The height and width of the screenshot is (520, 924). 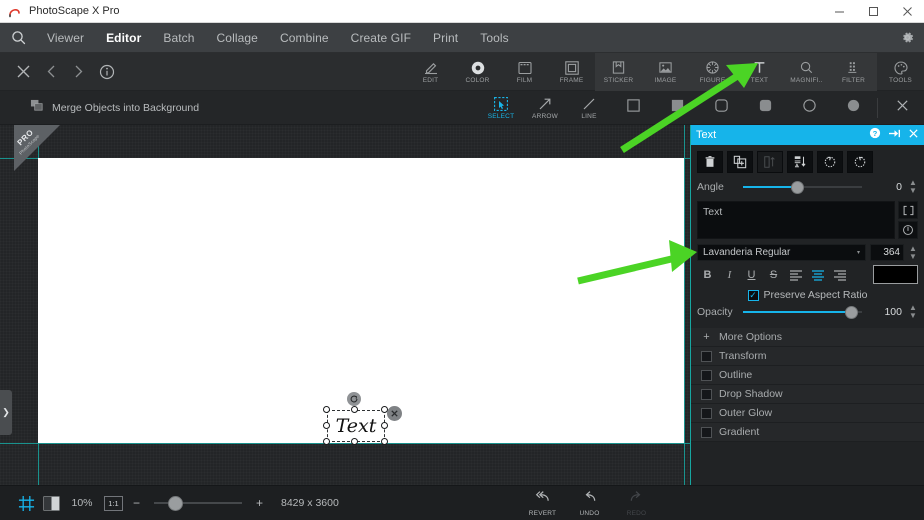 What do you see at coordinates (802, 312) in the screenshot?
I see `opacity-slider` at bounding box center [802, 312].